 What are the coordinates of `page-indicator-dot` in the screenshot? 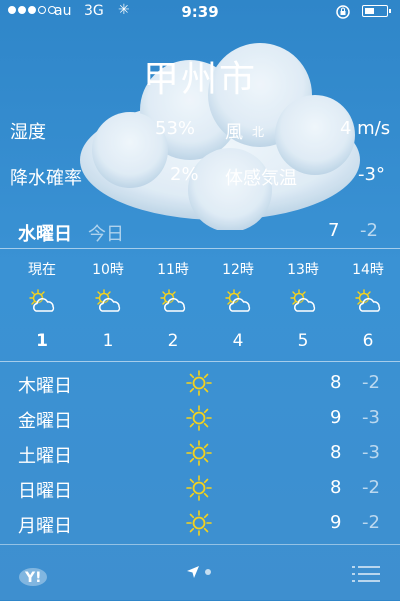 It's located at (208, 572).